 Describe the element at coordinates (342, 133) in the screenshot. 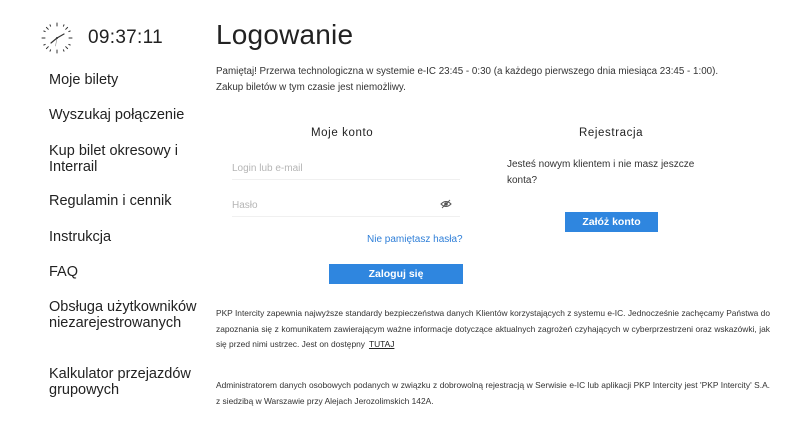

I see `login-section-title: Moje konto` at that location.